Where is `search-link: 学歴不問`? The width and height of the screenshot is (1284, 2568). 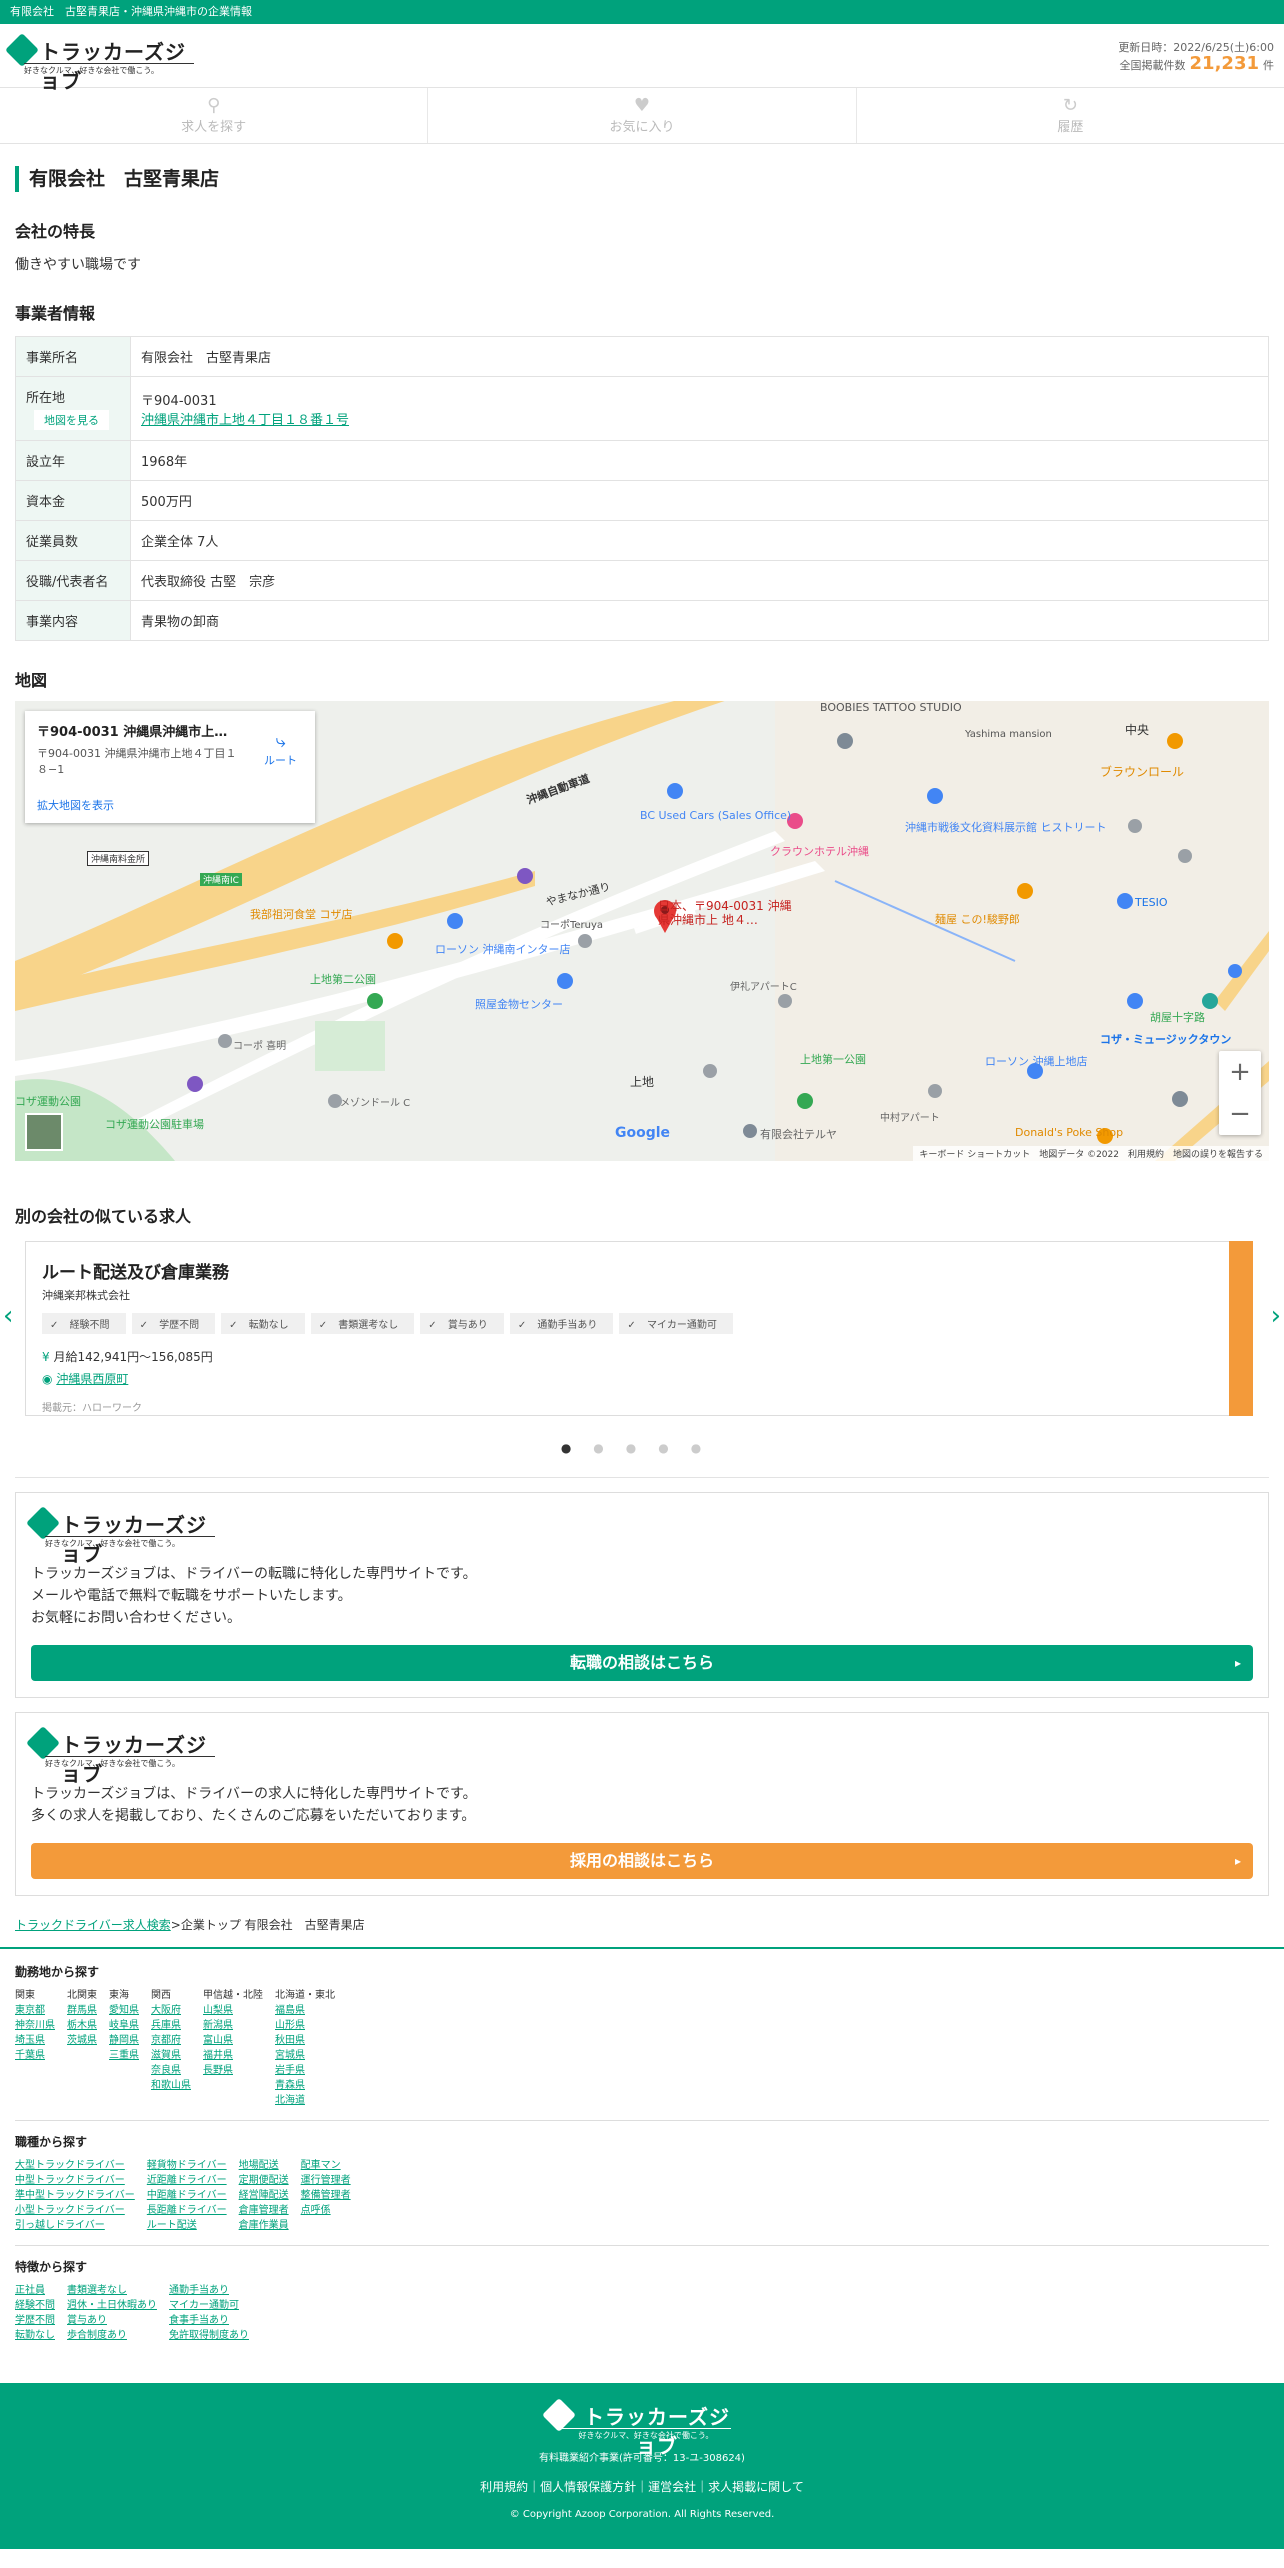
search-link: 学歴不問 is located at coordinates (35, 2320).